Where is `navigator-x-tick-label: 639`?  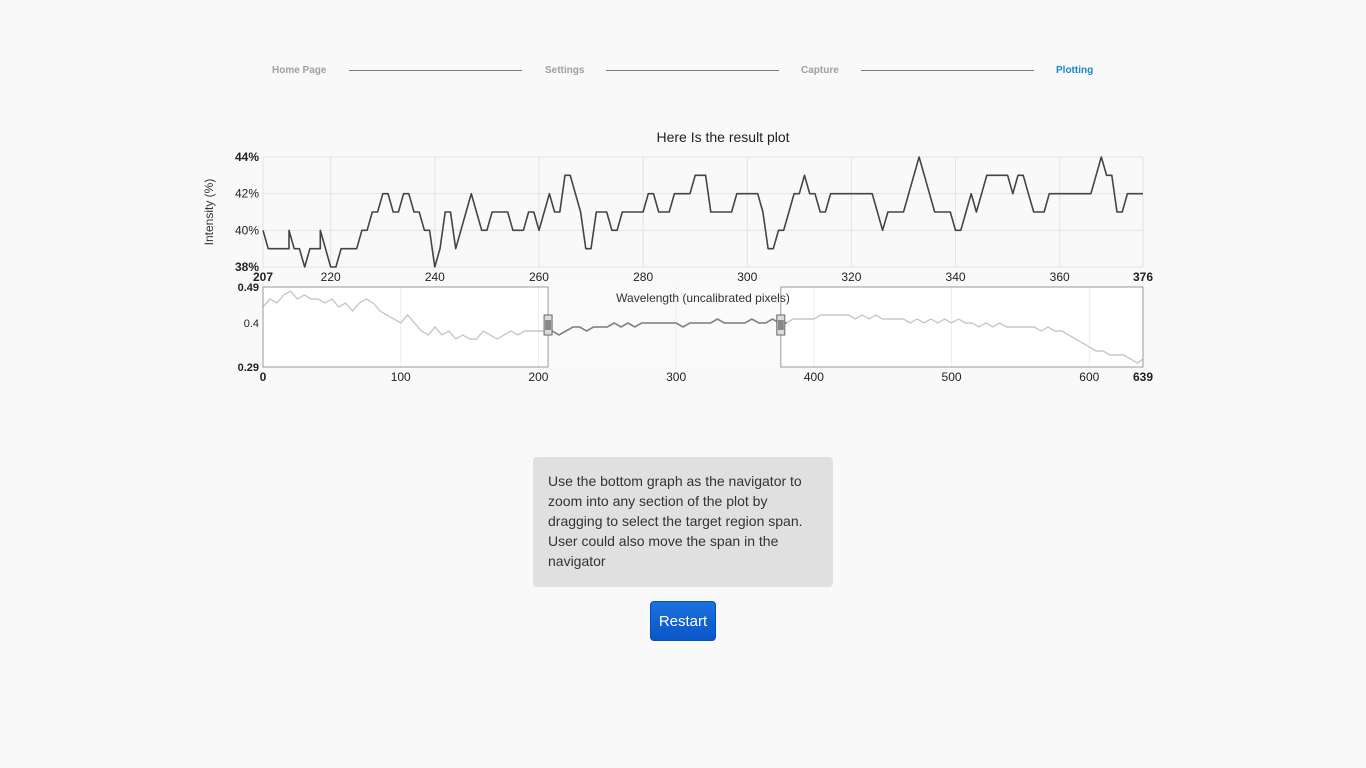
navigator-x-tick-label: 639 is located at coordinates (1143, 377).